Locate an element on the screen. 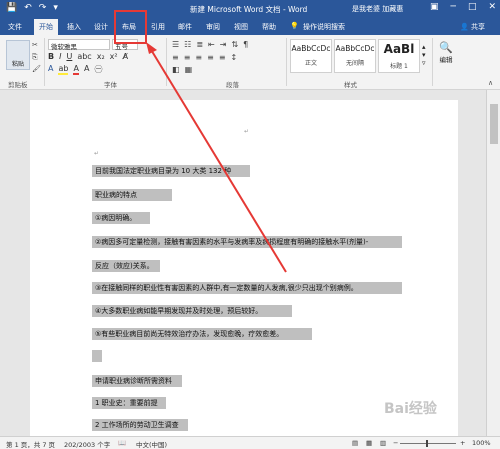 The image size is (500, 449). decrease-indent-icon: ⇤ is located at coordinates (211, 44).